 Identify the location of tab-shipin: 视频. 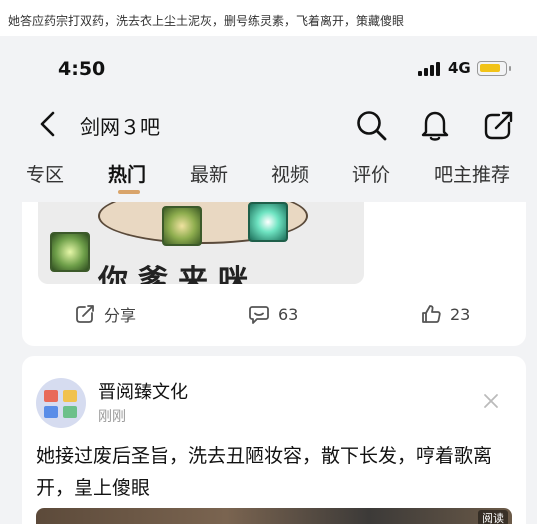
(290, 173).